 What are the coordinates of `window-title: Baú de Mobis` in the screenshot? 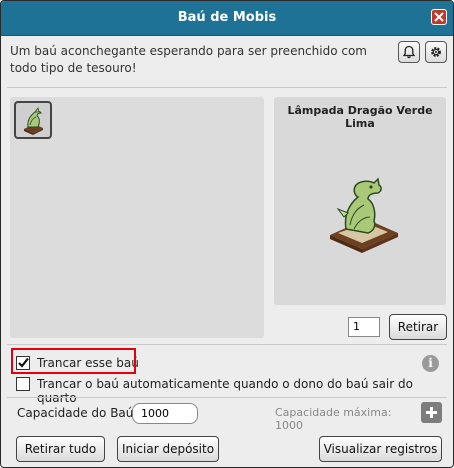 It's located at (227, 17).